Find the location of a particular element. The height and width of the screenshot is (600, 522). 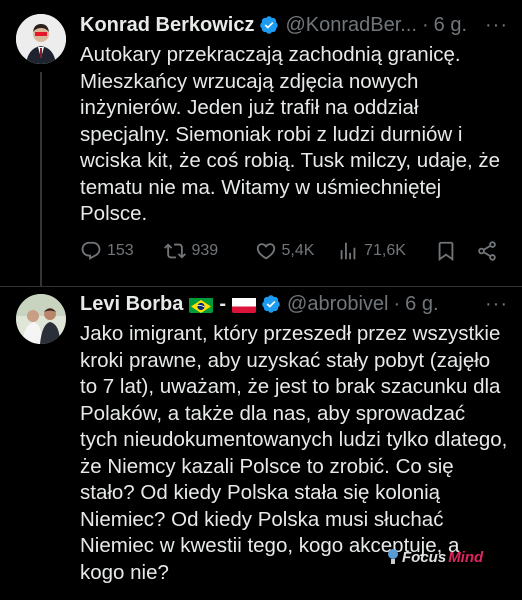

bookmark-button is located at coordinates (455, 251).